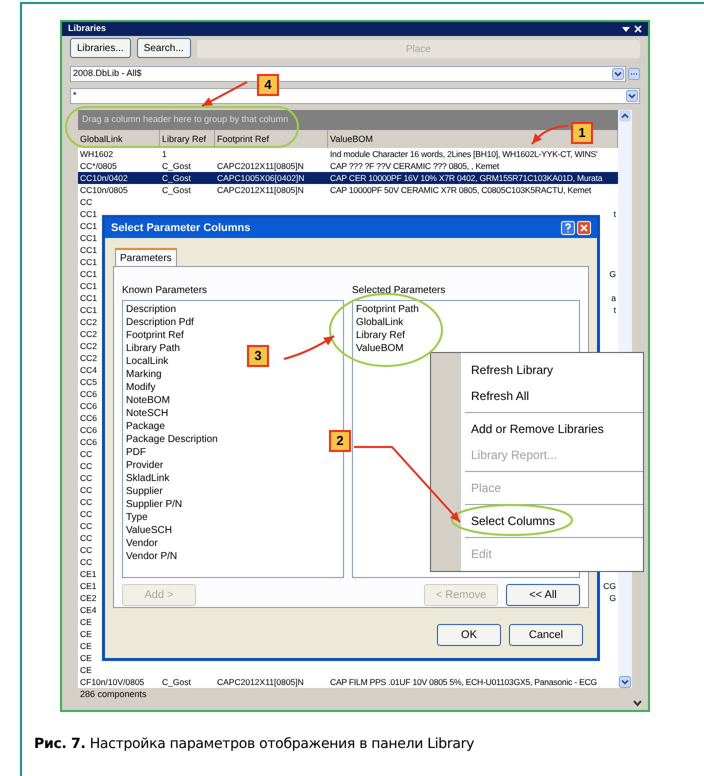  What do you see at coordinates (147, 361) in the screenshot?
I see `list-item: LocalLink` at bounding box center [147, 361].